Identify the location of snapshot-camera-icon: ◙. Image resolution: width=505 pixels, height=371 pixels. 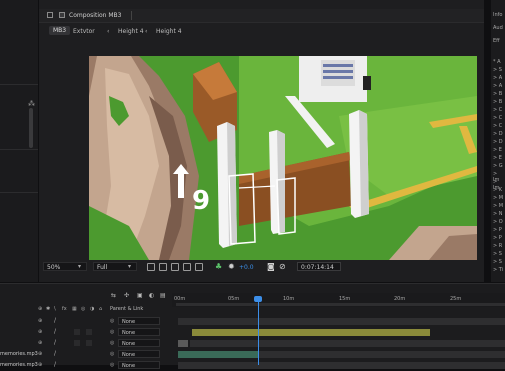
(271, 266).